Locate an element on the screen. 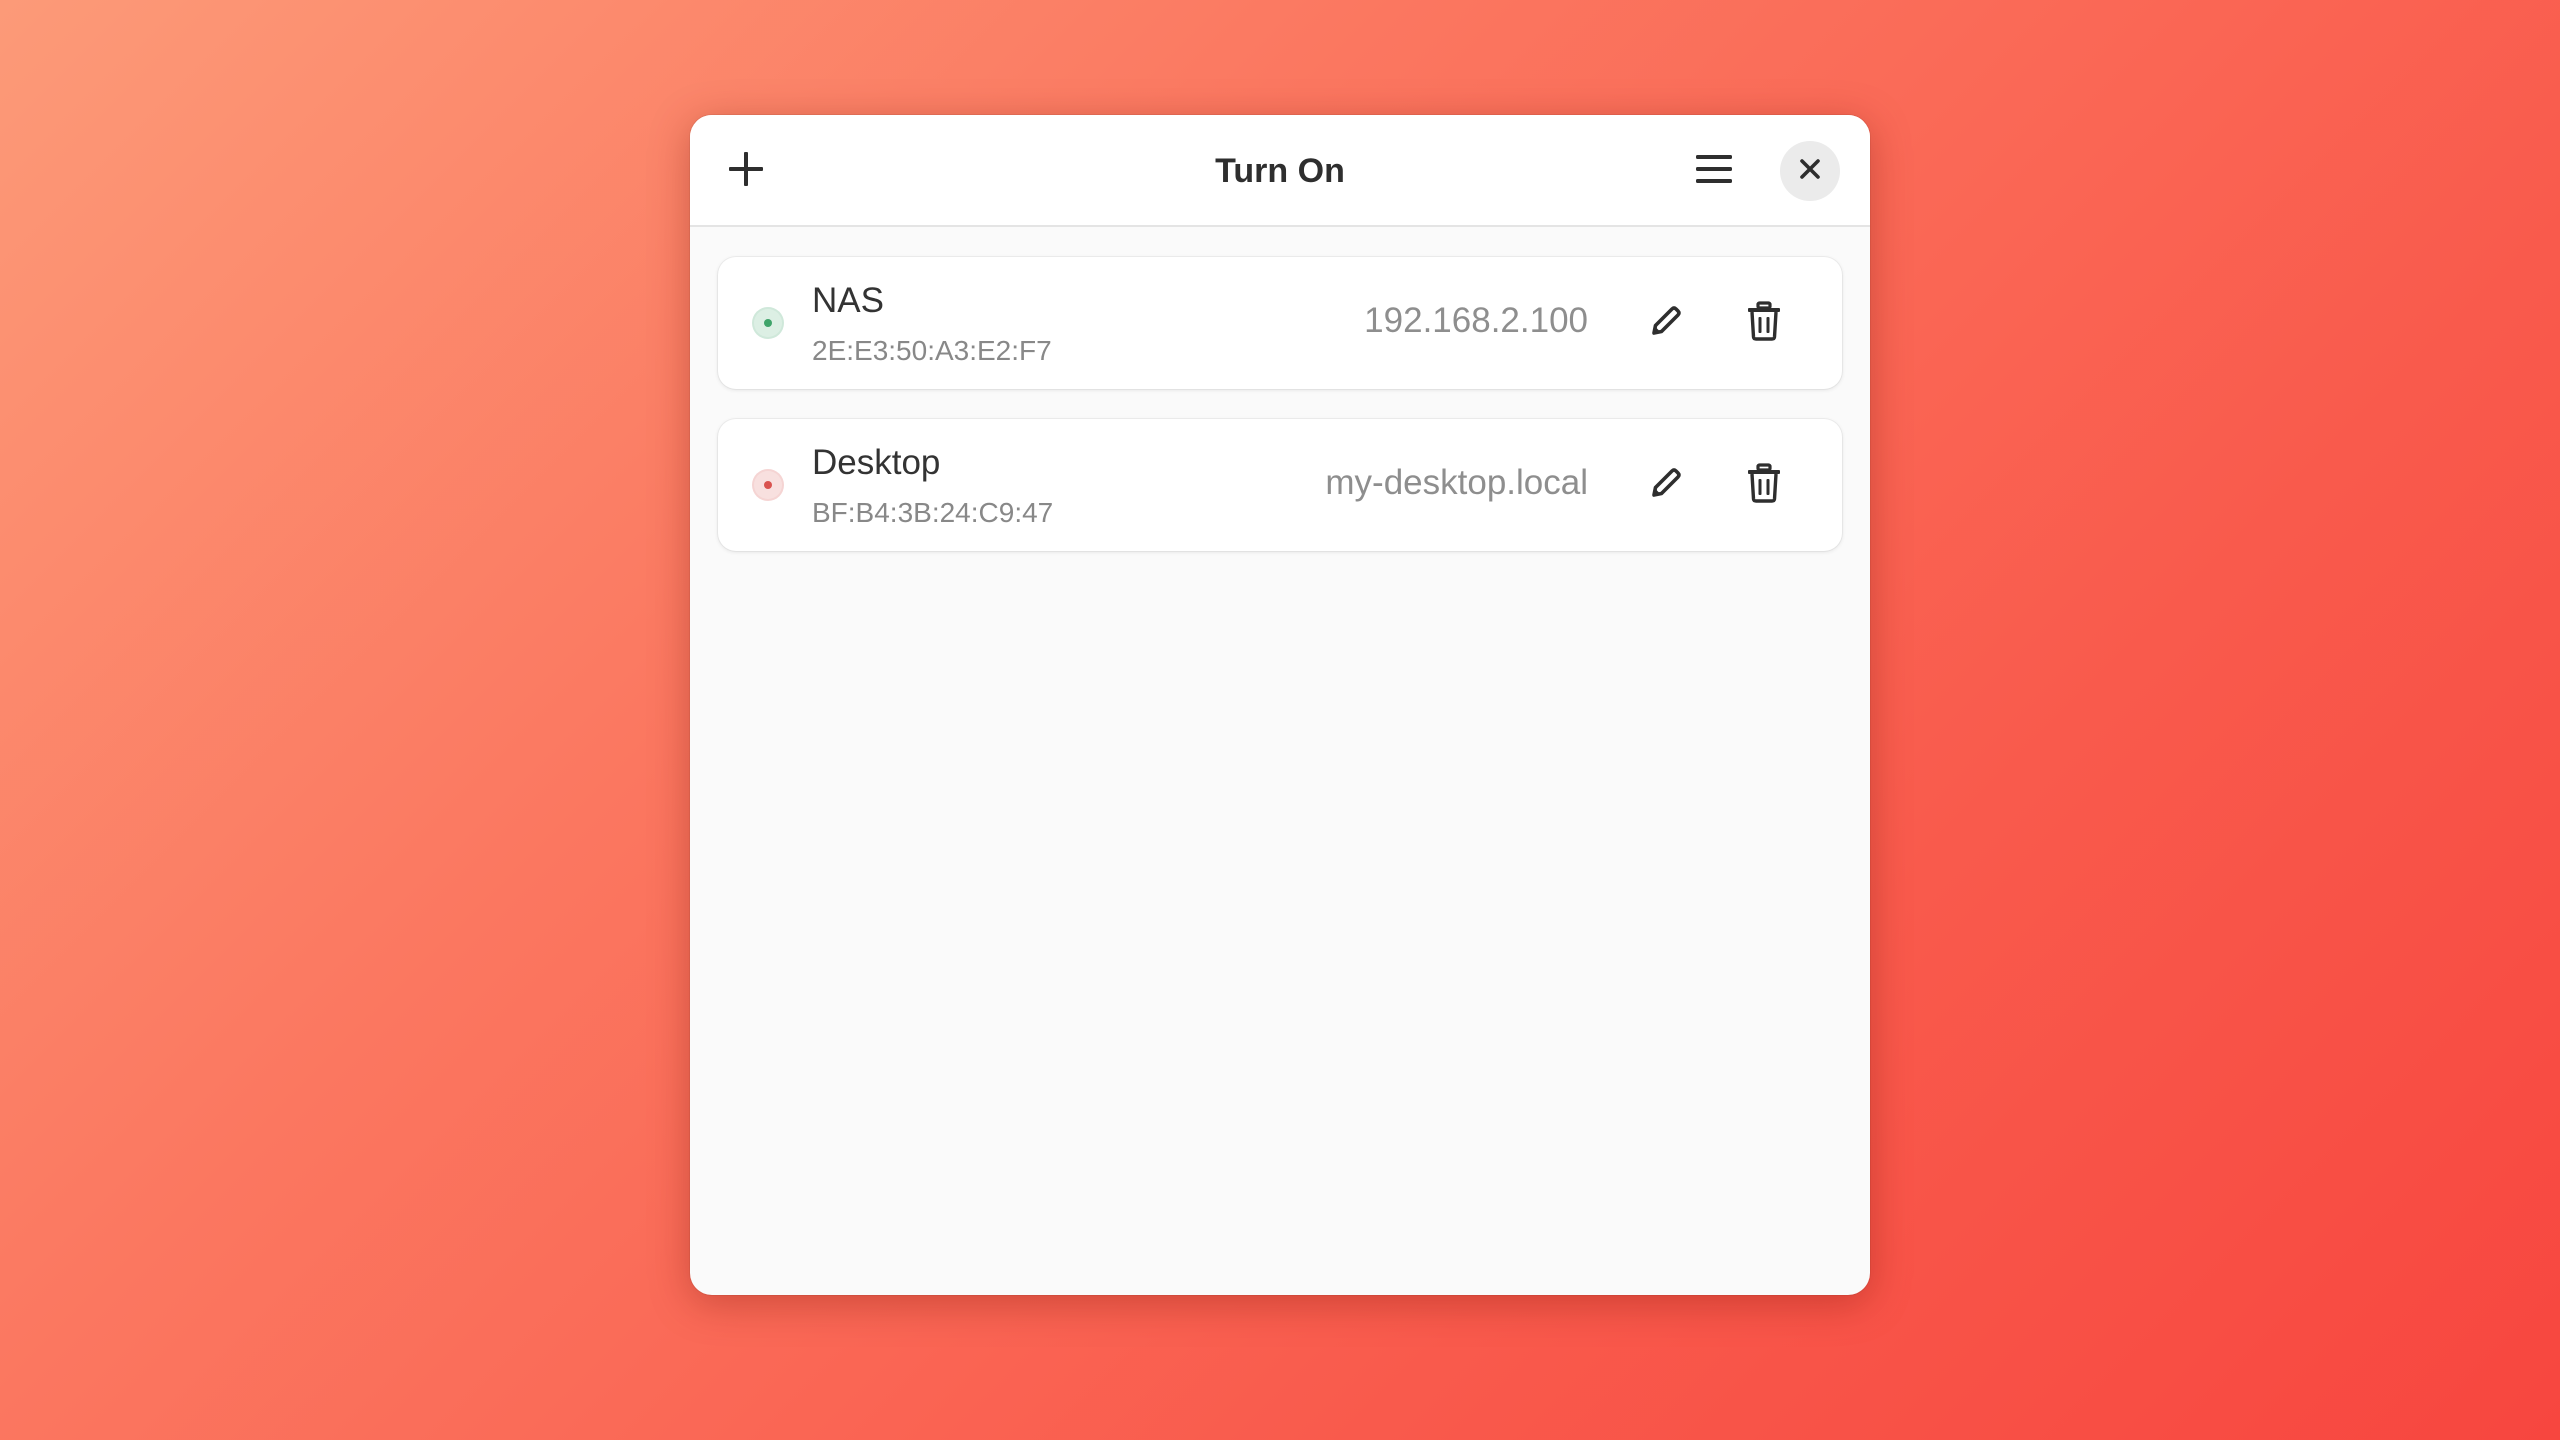 The width and height of the screenshot is (2560, 1440). hamburger-menu-icon is located at coordinates (1714, 171).